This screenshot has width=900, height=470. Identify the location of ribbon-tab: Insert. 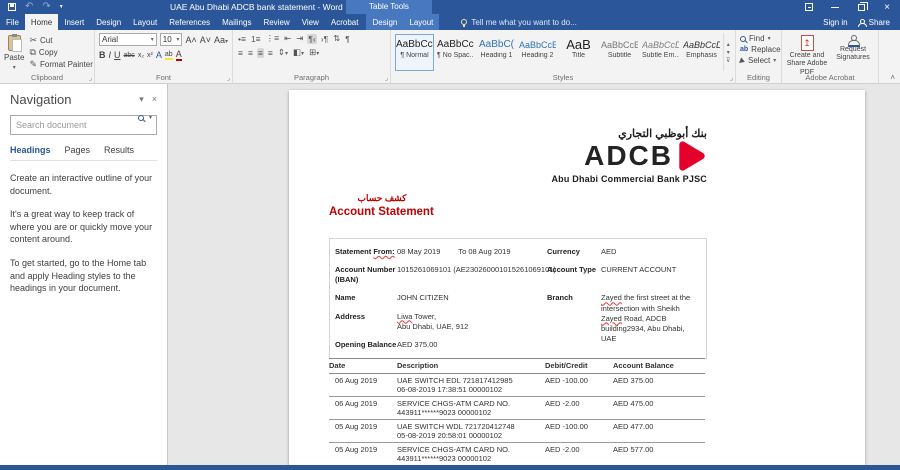
(74, 22).